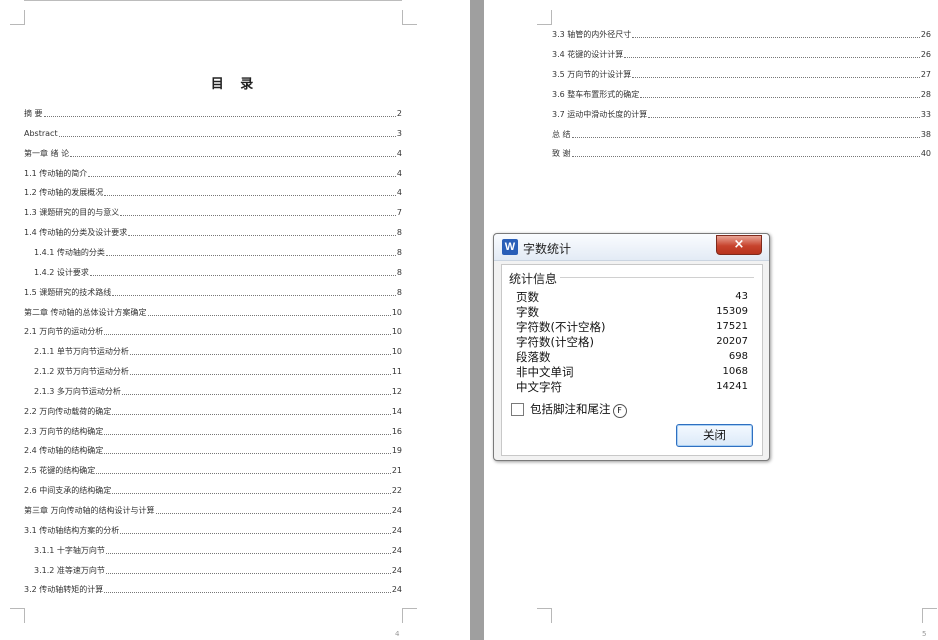  What do you see at coordinates (85, 312) in the screenshot?
I see `toc-entry-title: 第二章 传动轴的总体设计方案确定` at bounding box center [85, 312].